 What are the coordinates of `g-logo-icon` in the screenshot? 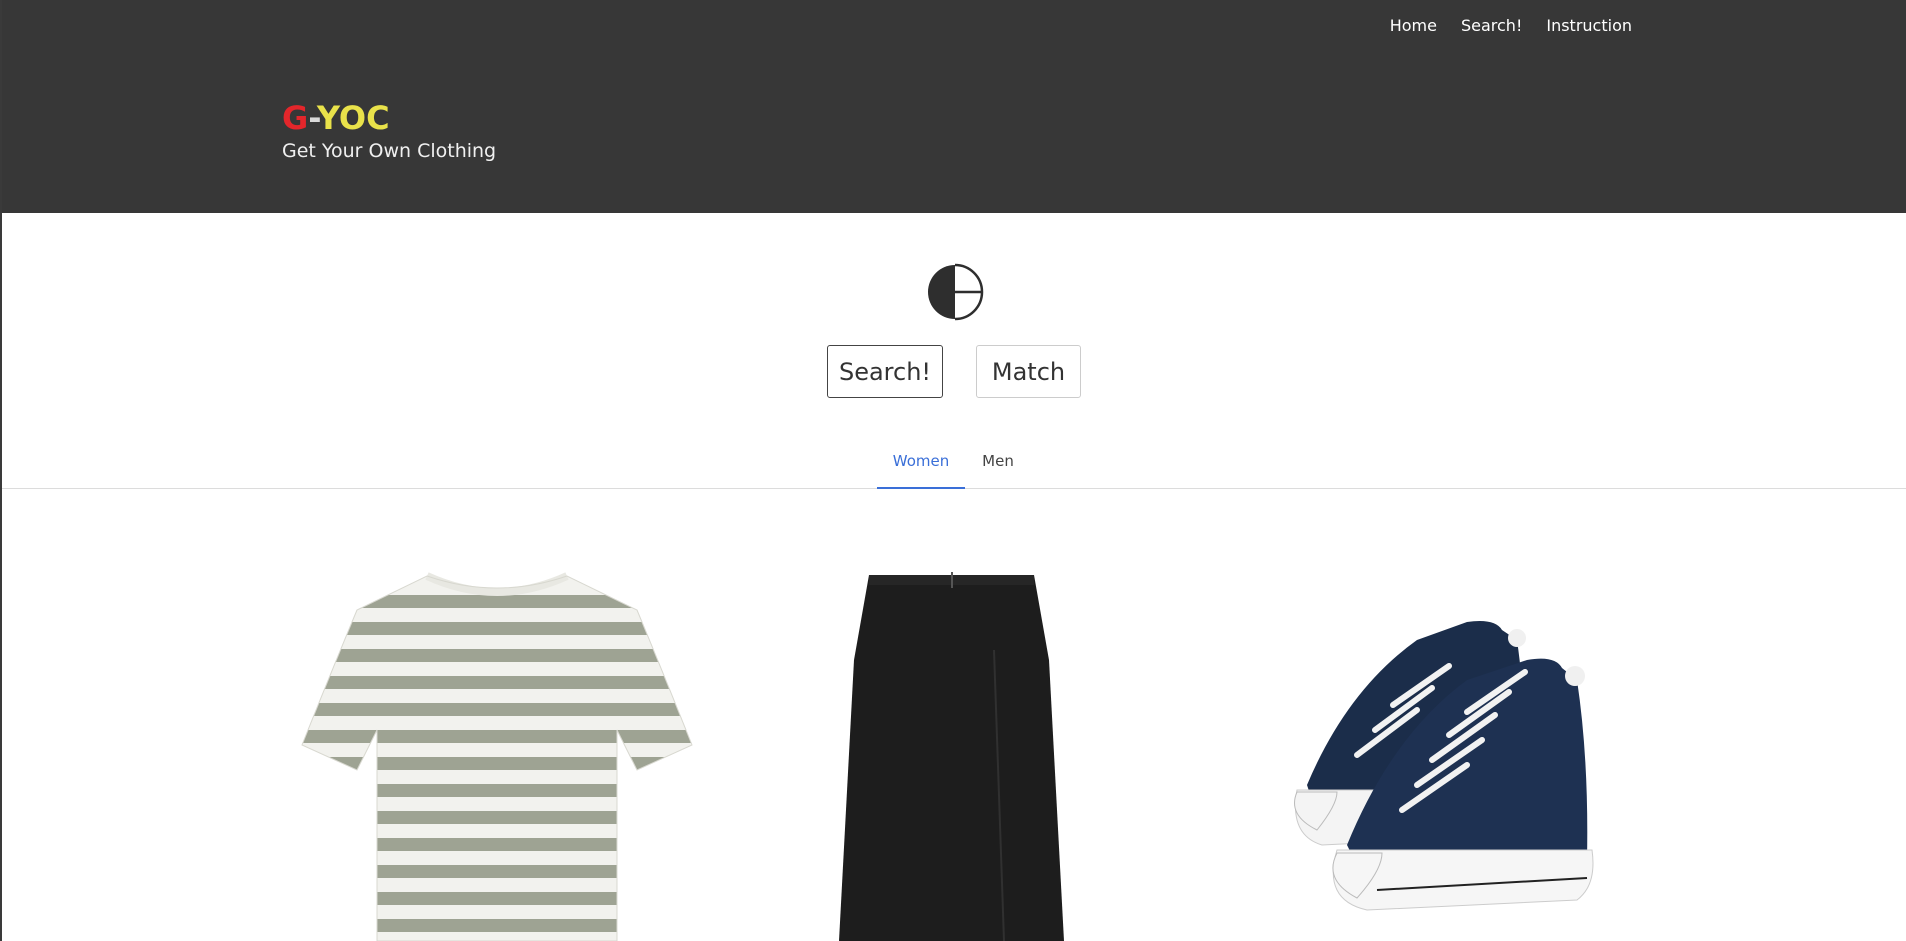 It's located at (956, 292).